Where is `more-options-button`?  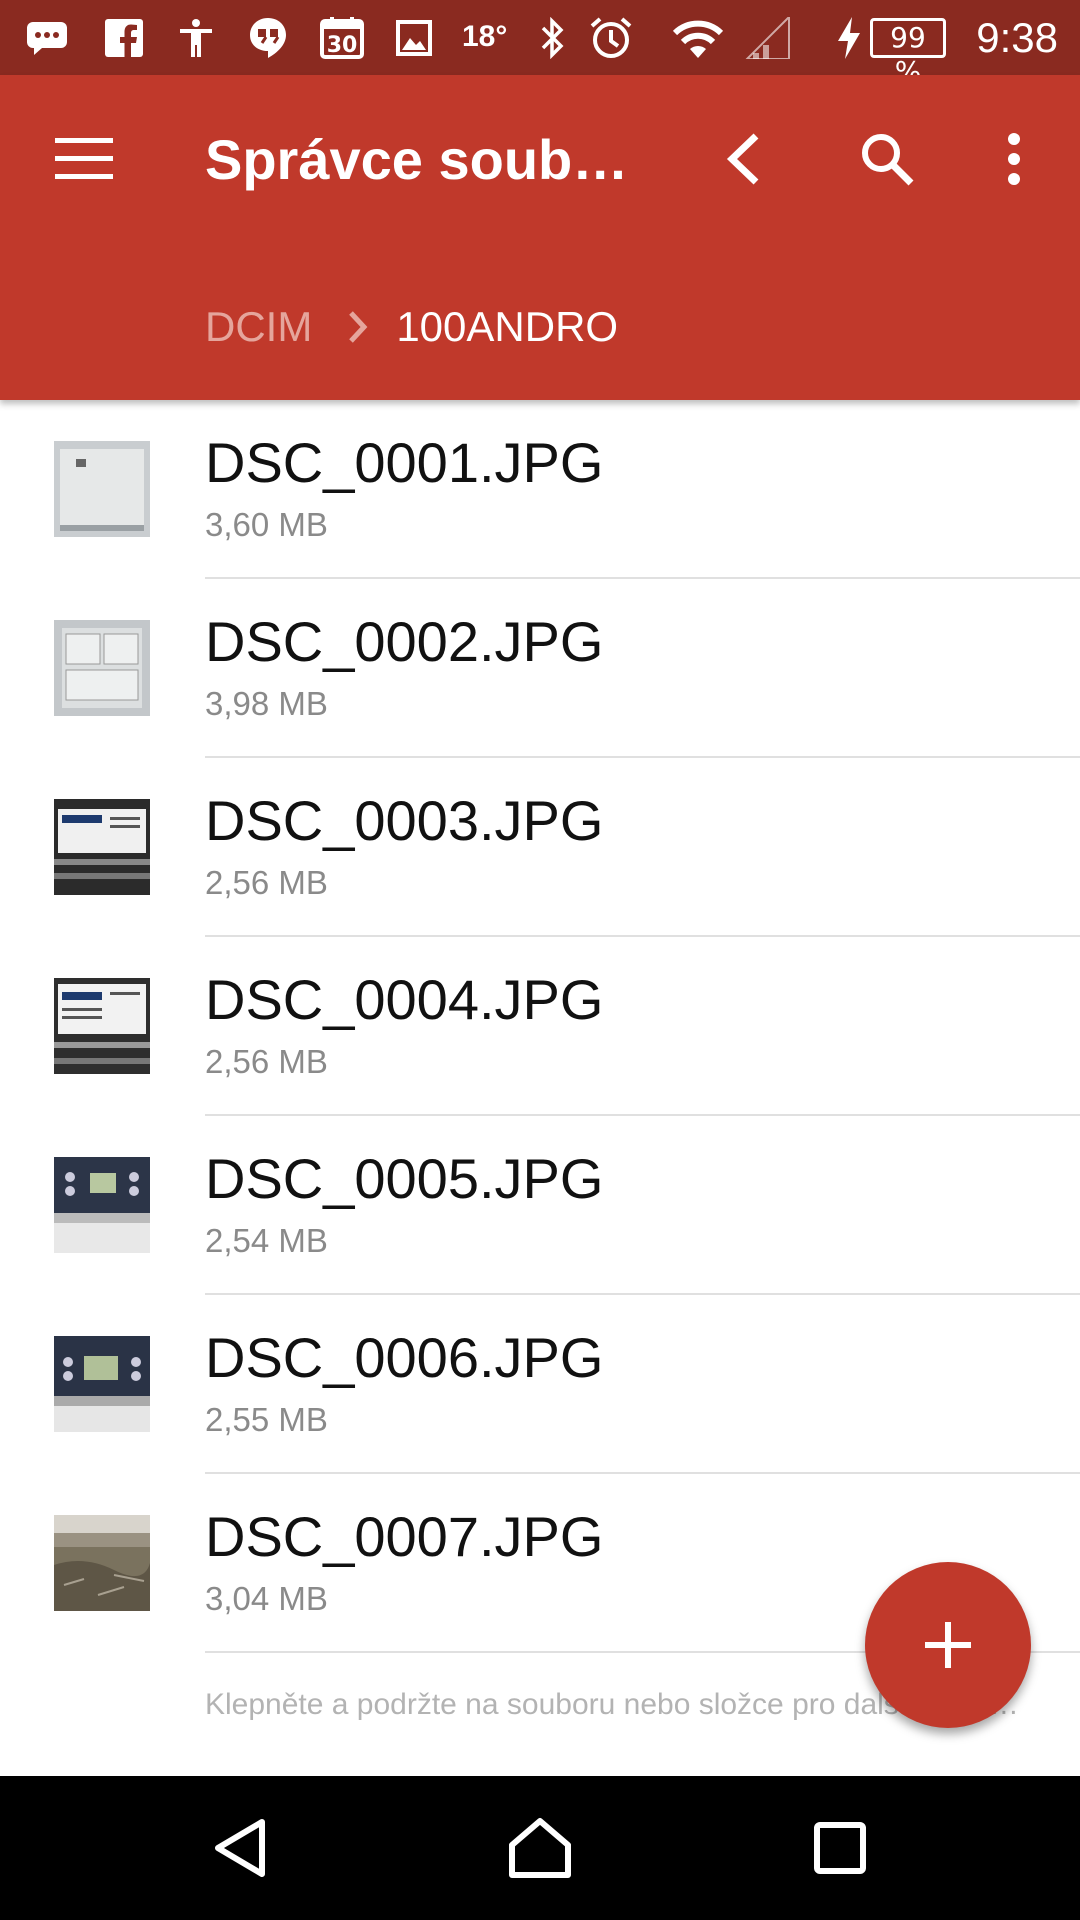 more-options-button is located at coordinates (1014, 159).